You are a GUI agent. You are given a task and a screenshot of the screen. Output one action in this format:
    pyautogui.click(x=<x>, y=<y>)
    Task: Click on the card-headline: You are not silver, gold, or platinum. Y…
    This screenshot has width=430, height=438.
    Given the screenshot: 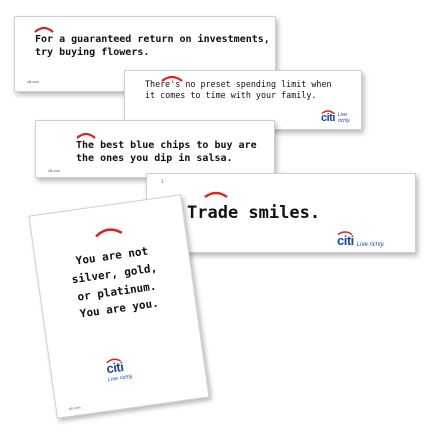 What is the action you would take?
    pyautogui.click(x=115, y=283)
    